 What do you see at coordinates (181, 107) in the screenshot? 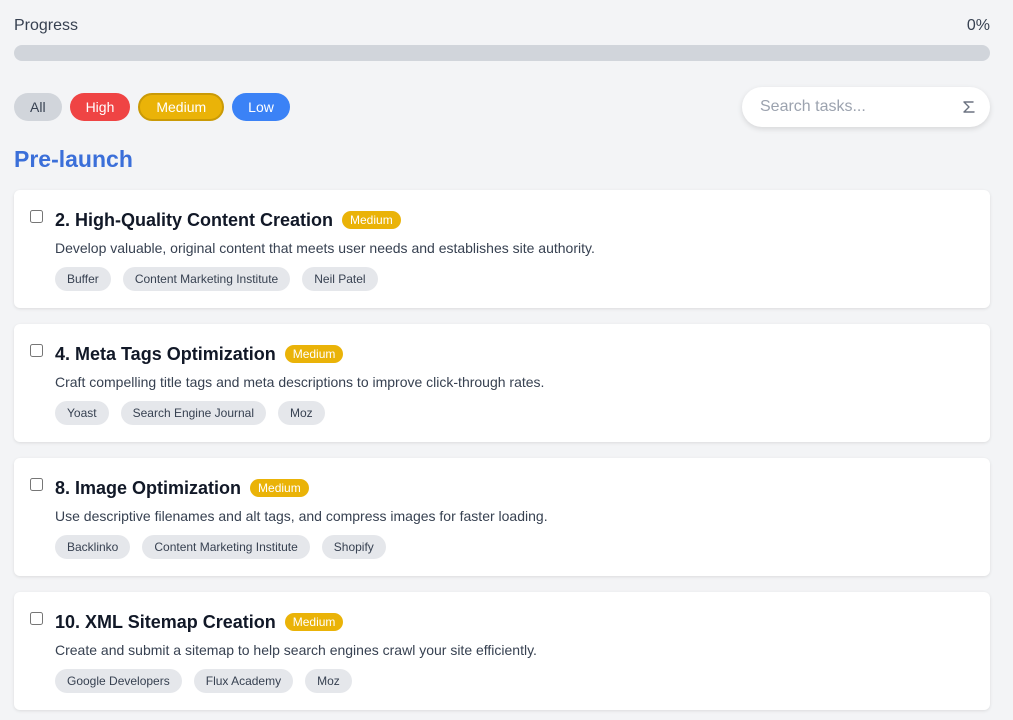
I see `filter-medium-button: Medium` at bounding box center [181, 107].